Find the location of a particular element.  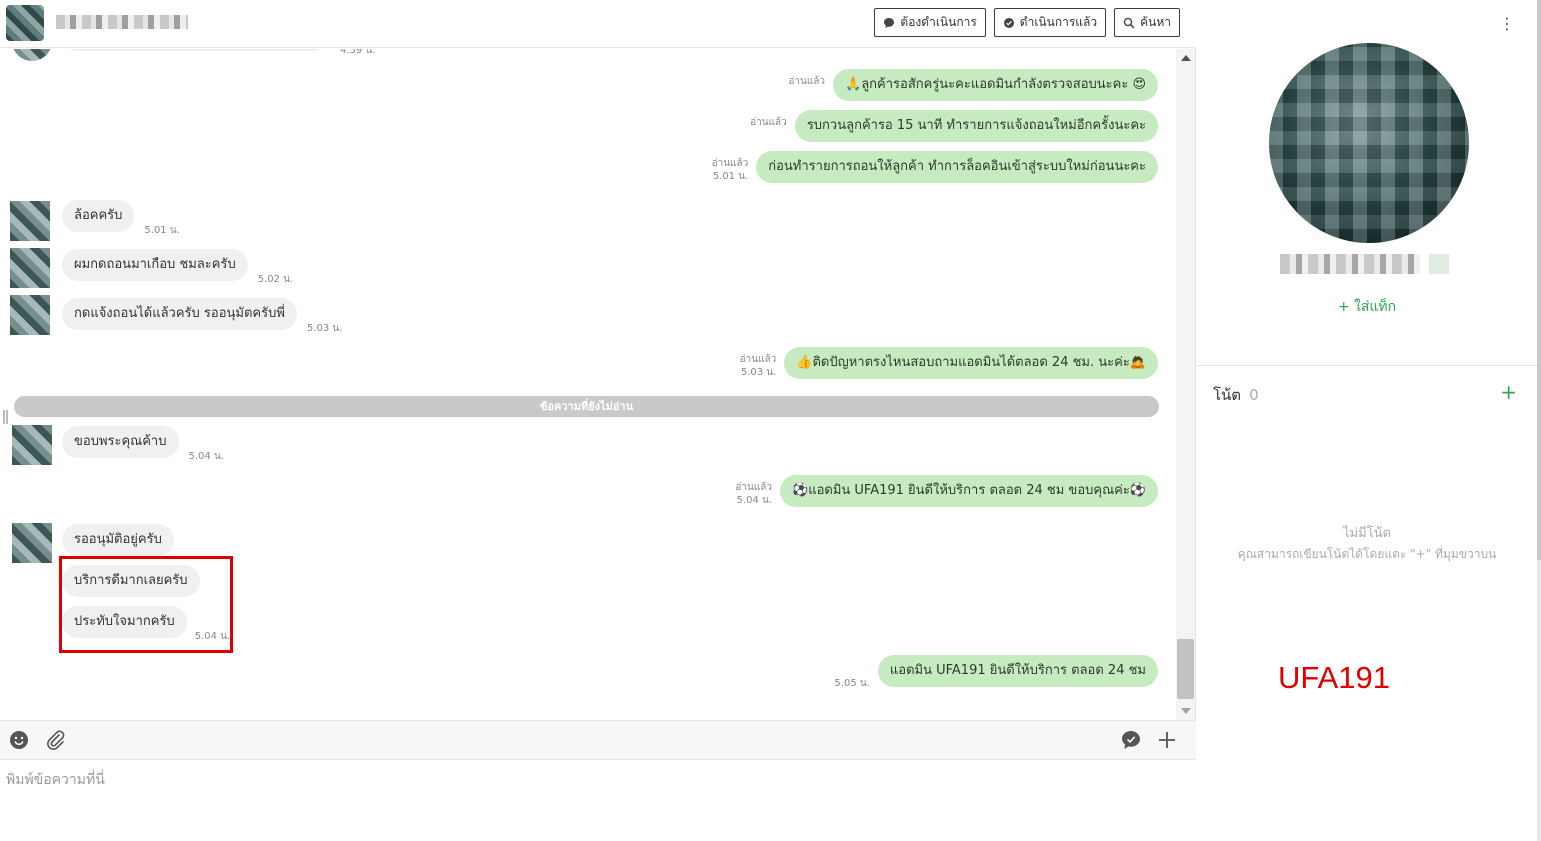

done-label: ดำเนินการแล้ว is located at coordinates (1058, 22).